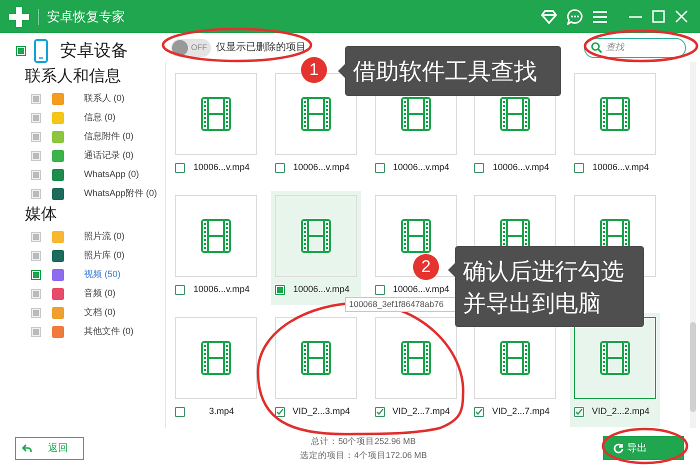 This screenshot has height=468, width=700. What do you see at coordinates (89, 98) in the screenshot?
I see `sidebar-item: 联系人 (0)` at bounding box center [89, 98].